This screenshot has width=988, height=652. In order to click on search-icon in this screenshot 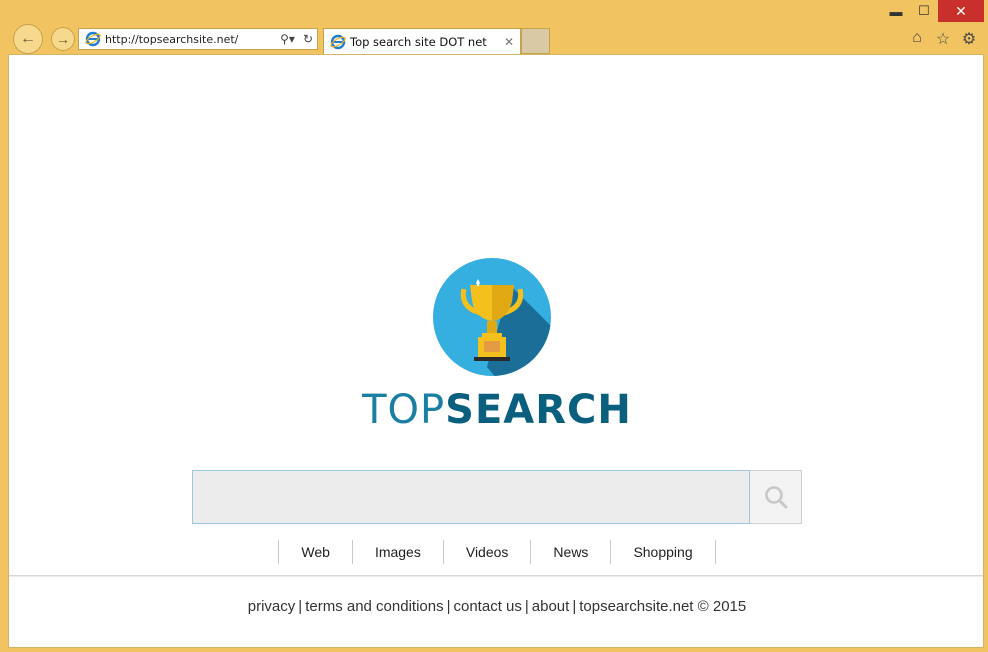, I will do `click(775, 497)`.